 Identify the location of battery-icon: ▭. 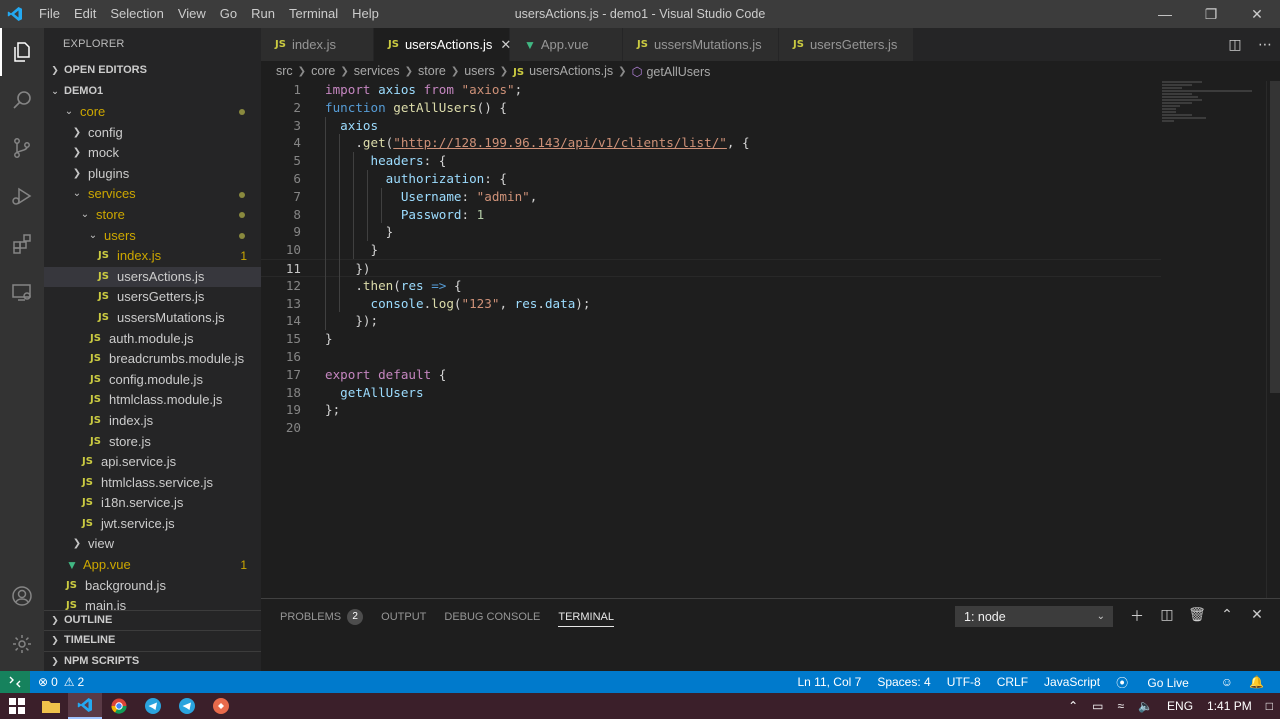
(1097, 706).